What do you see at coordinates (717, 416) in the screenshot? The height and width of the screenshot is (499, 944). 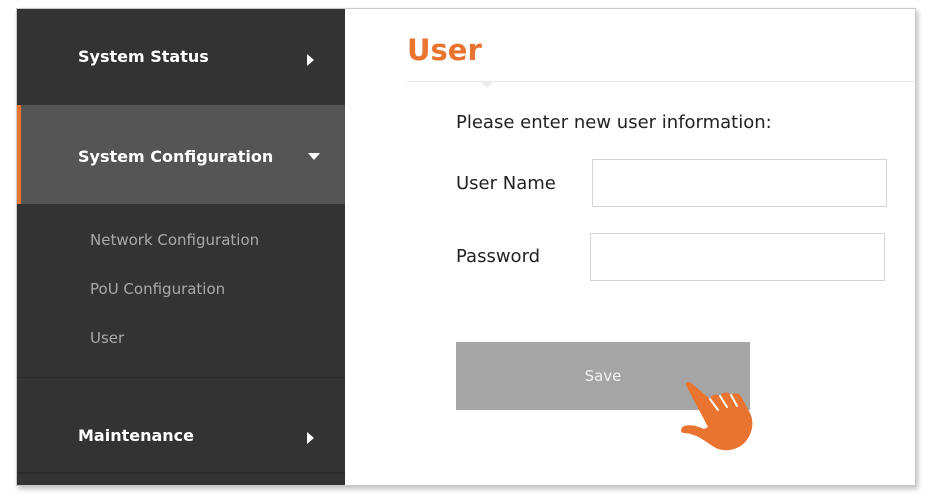 I see `pointing-hand-icon` at bounding box center [717, 416].